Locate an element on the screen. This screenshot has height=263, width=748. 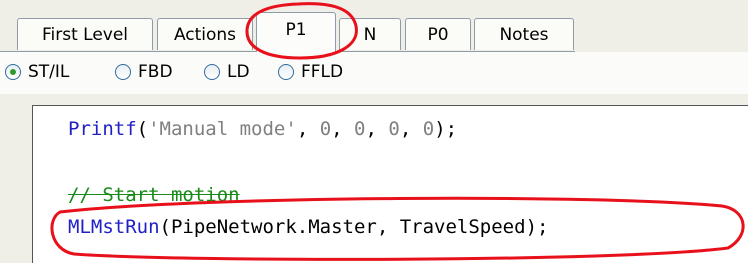
code-line-printf: Printf('Manual mode', 0, 0, 0, 0); is located at coordinates (262, 129).